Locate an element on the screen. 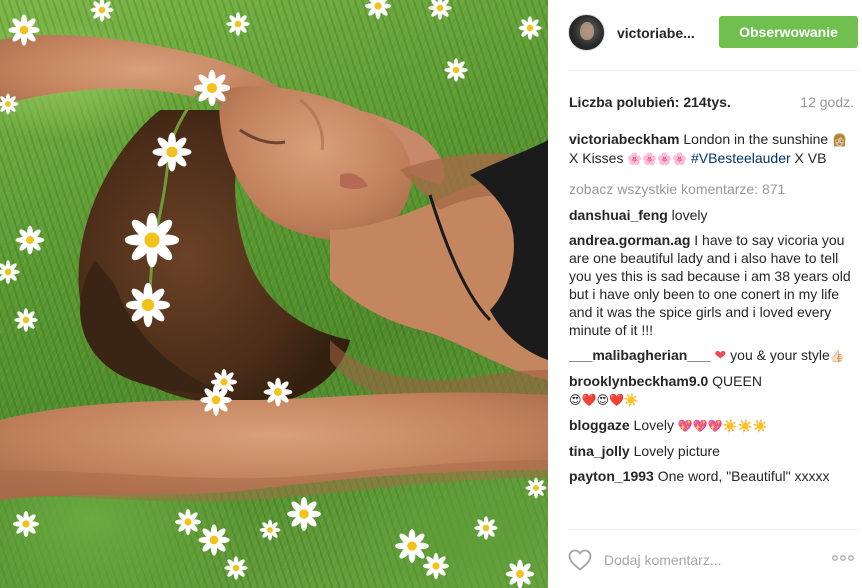  comment-text: Lovely picture is located at coordinates (674, 451).